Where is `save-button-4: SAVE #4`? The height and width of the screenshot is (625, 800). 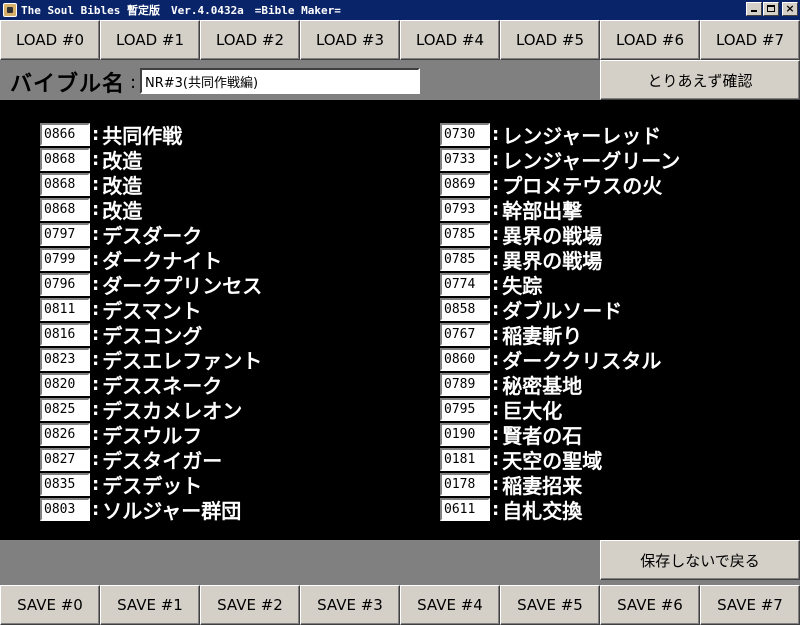 save-button-4: SAVE #4 is located at coordinates (450, 605).